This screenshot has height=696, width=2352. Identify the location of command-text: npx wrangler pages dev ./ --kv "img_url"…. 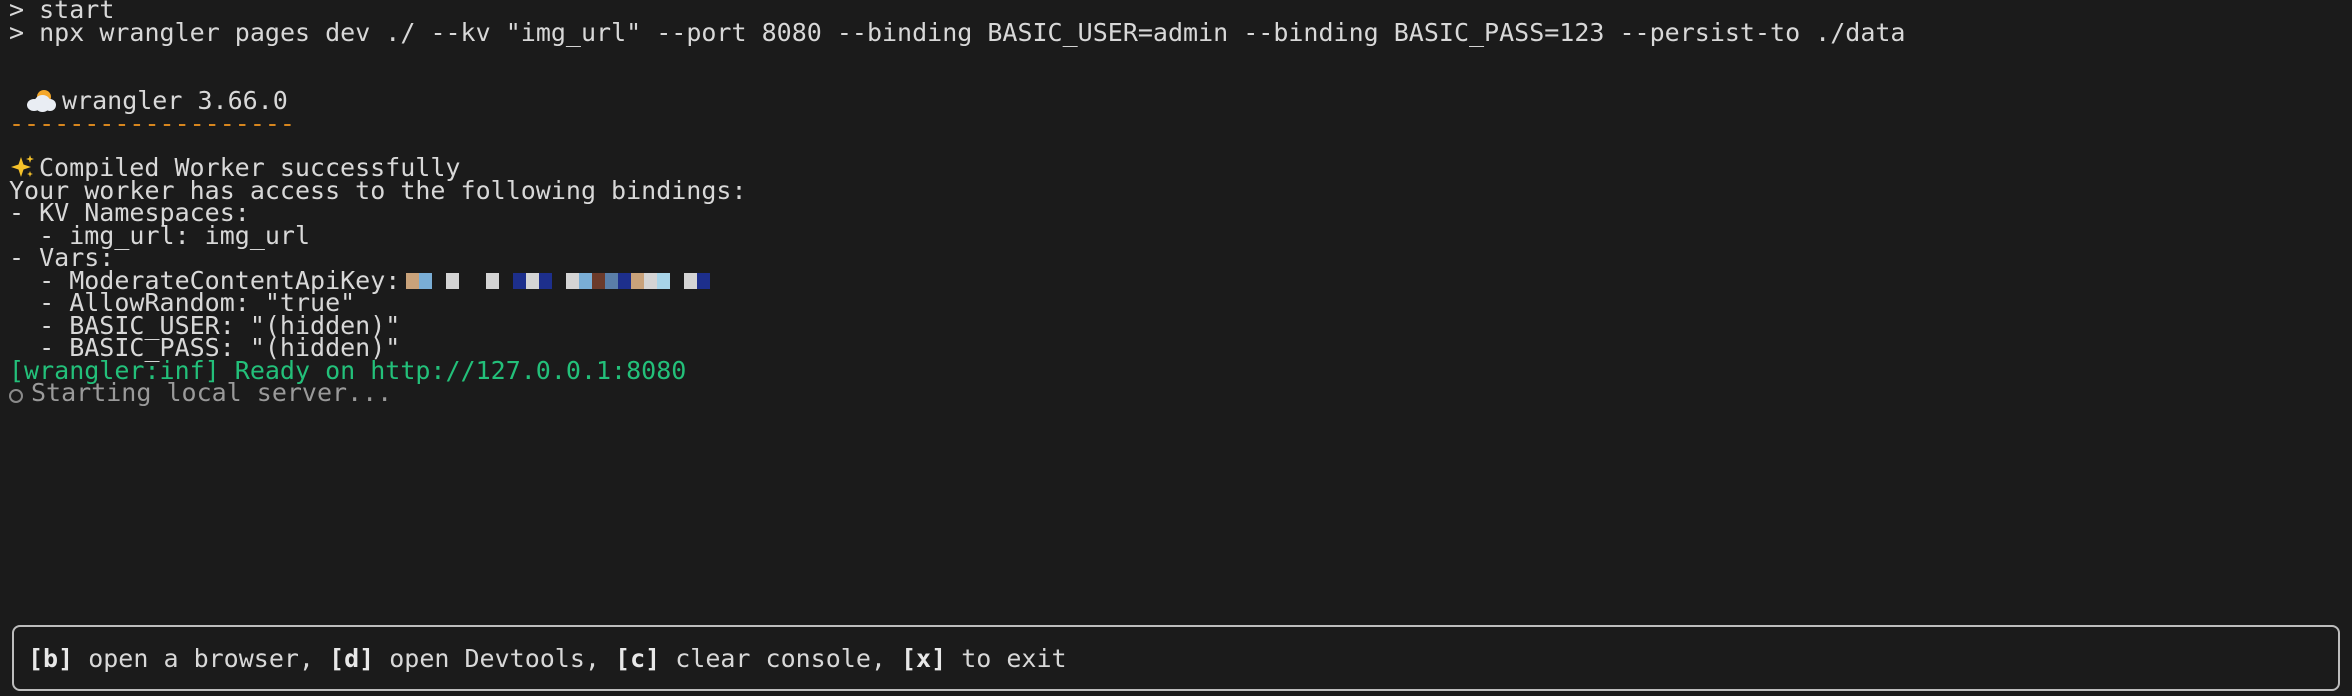
(972, 32).